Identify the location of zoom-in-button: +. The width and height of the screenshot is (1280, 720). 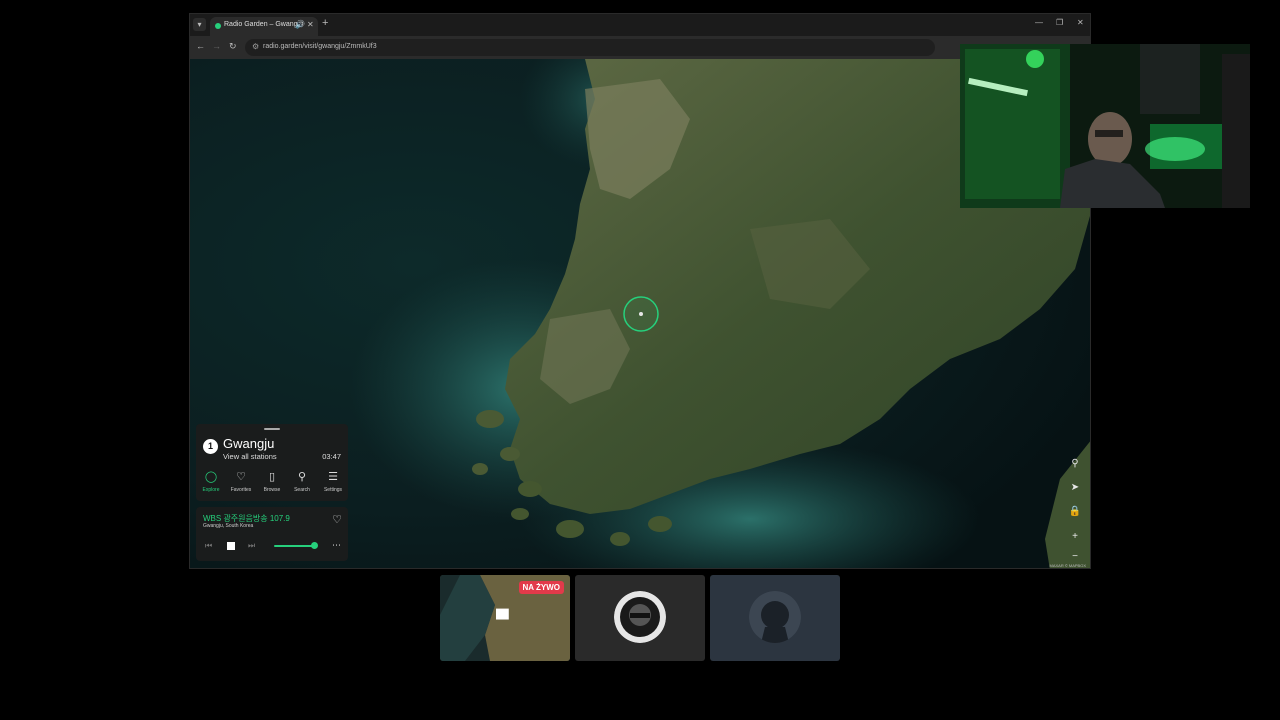
(1075, 537).